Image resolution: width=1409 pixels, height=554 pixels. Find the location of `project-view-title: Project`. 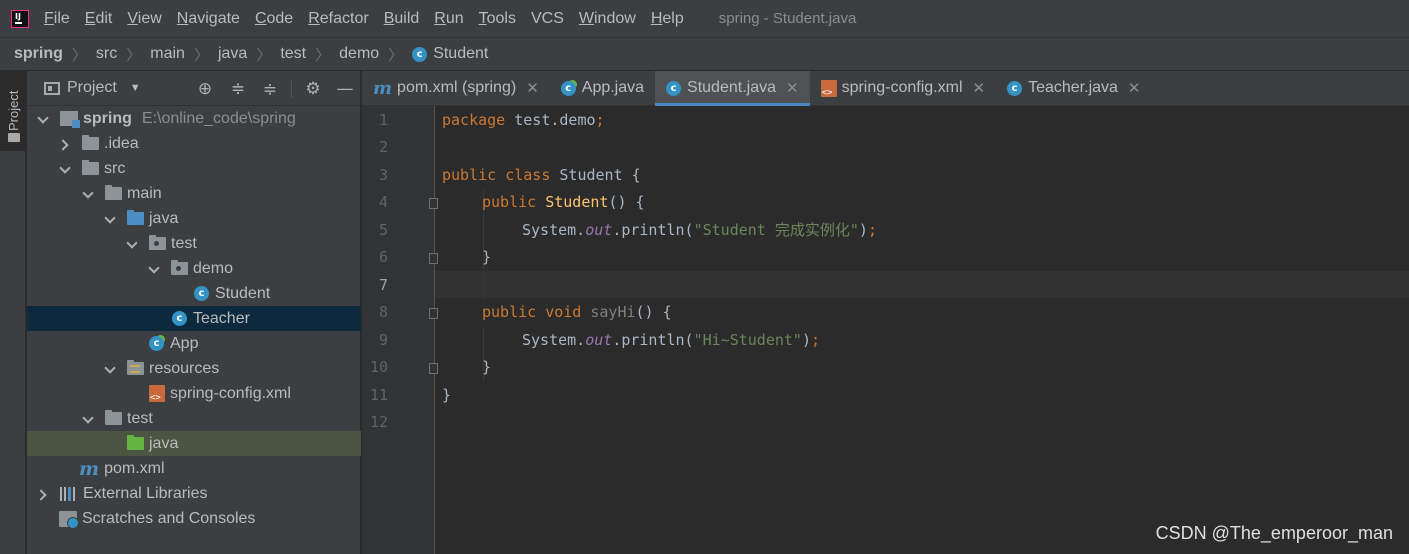

project-view-title: Project is located at coordinates (92, 88).